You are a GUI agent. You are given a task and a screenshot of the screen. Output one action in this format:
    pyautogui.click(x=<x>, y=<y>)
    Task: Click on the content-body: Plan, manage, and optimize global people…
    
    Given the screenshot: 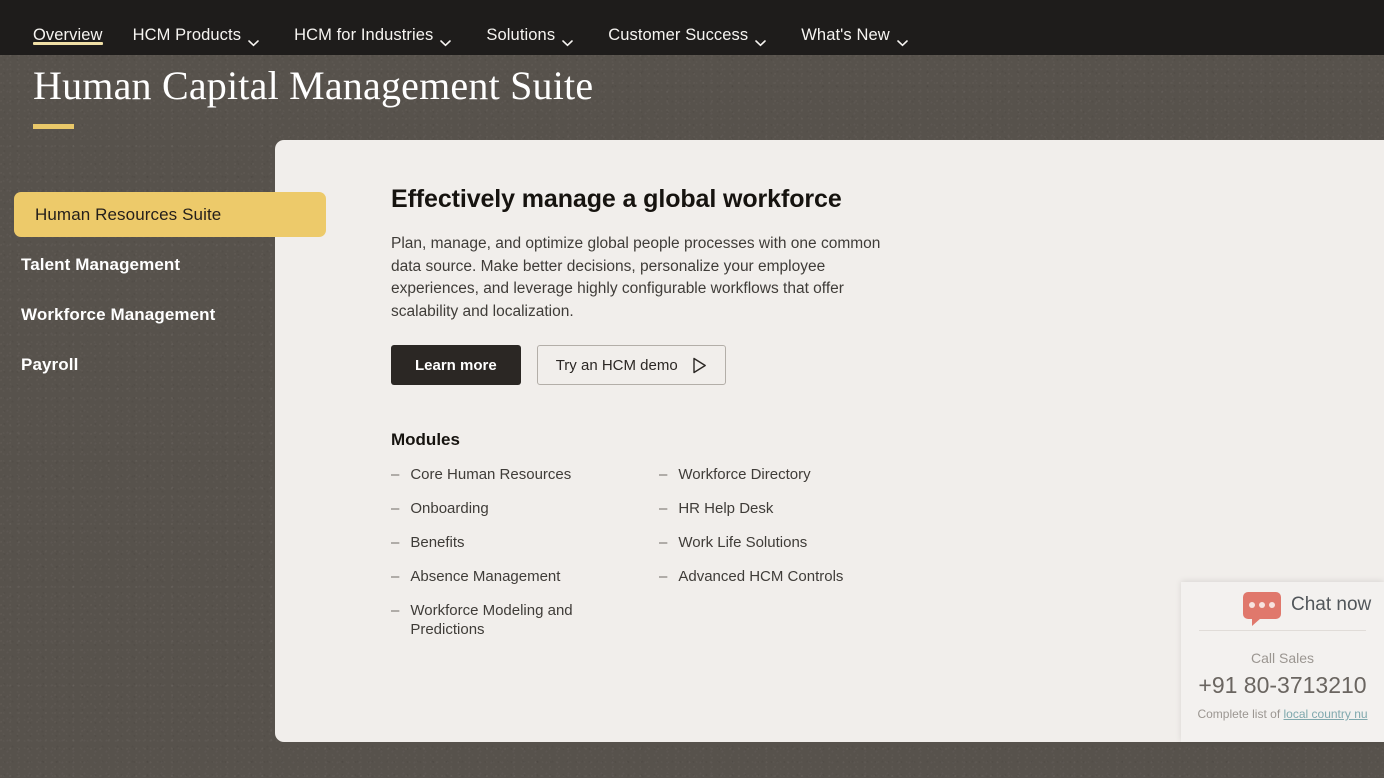 What is the action you would take?
    pyautogui.click(x=636, y=277)
    